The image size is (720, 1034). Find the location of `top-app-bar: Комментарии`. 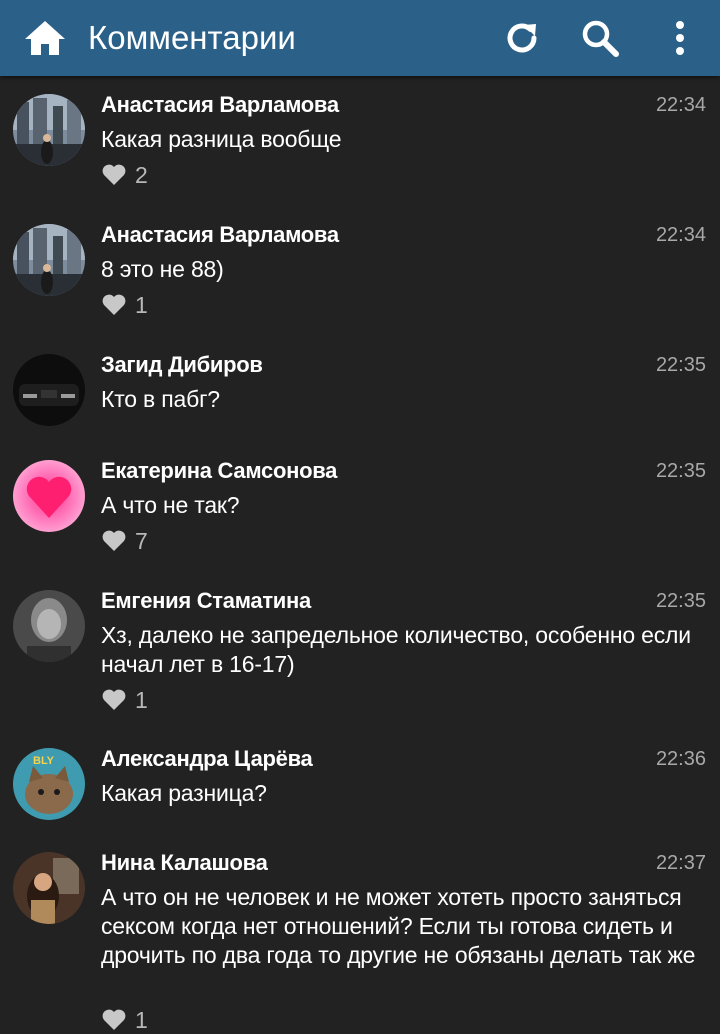

top-app-bar: Комментарии is located at coordinates (360, 38).